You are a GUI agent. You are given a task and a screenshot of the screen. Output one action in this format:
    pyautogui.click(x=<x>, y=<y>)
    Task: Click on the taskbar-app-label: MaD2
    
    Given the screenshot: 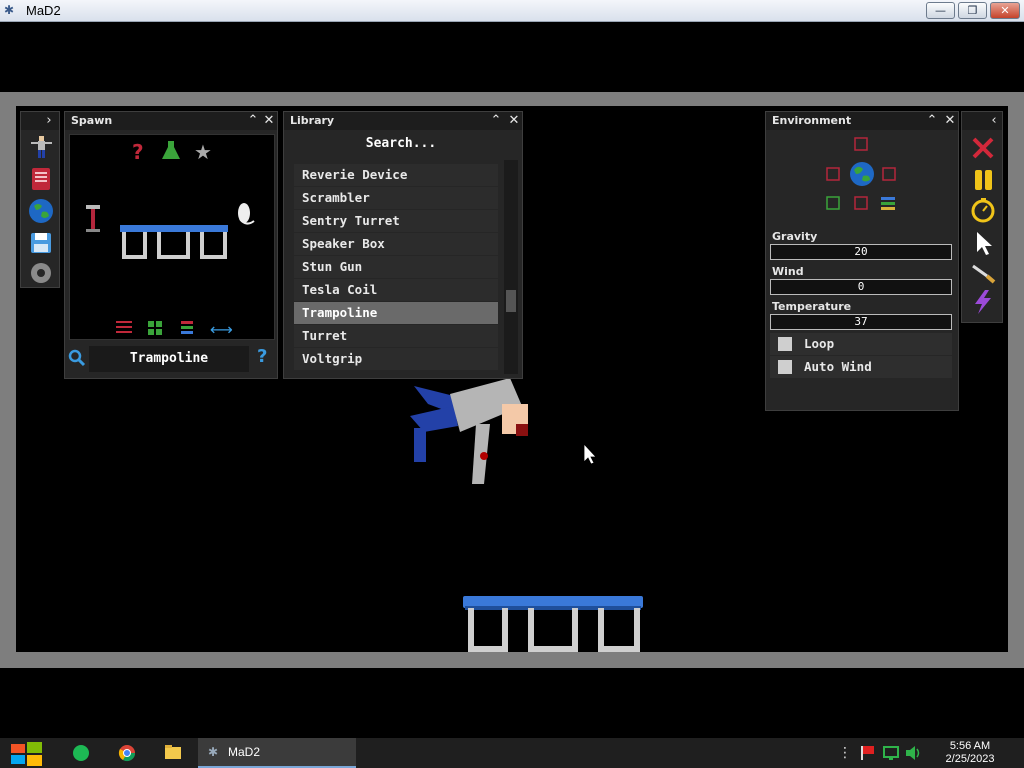 What is the action you would take?
    pyautogui.click(x=244, y=752)
    